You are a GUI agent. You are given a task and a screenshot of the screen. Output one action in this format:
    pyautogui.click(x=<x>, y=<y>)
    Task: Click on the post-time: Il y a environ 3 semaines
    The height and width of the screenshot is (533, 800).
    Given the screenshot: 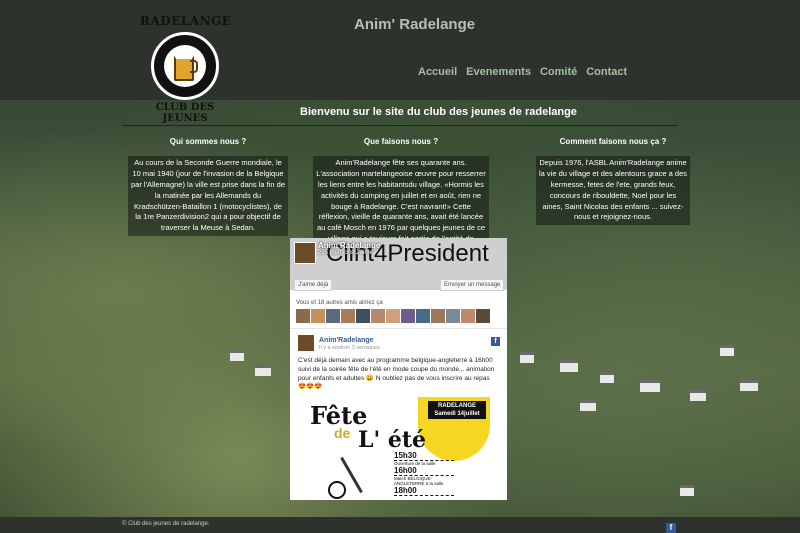 What is the action you would take?
    pyautogui.click(x=349, y=348)
    